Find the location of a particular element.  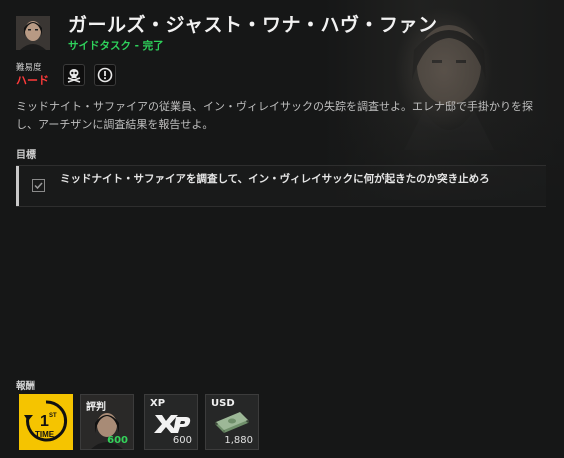

xp-label: XP is located at coordinates (158, 403).